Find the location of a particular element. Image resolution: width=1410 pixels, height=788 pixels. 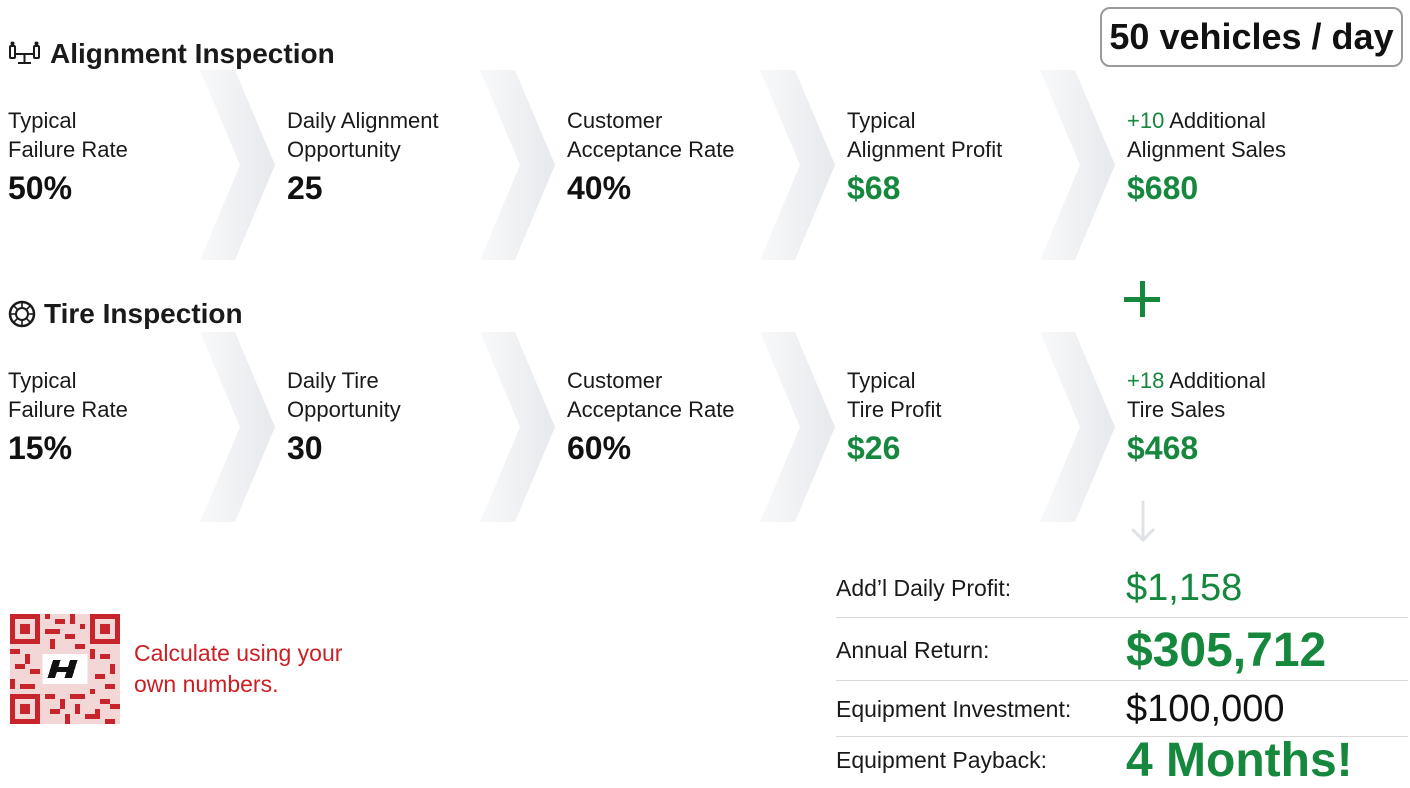

calculate-link: Calculate using your own numbers. is located at coordinates (284, 669).